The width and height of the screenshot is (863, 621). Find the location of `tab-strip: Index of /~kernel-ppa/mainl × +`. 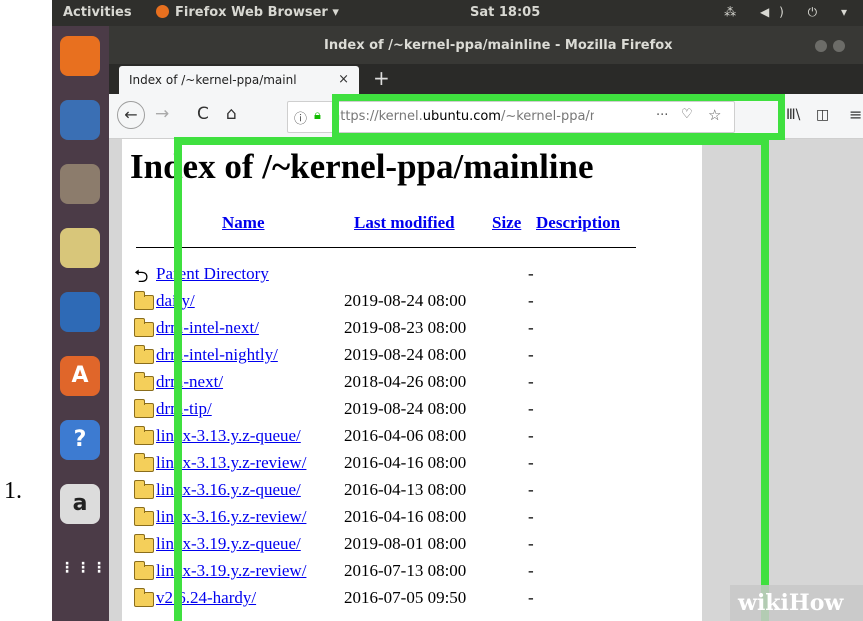

tab-strip: Index of /~kernel-ppa/mainl × + is located at coordinates (486, 79).